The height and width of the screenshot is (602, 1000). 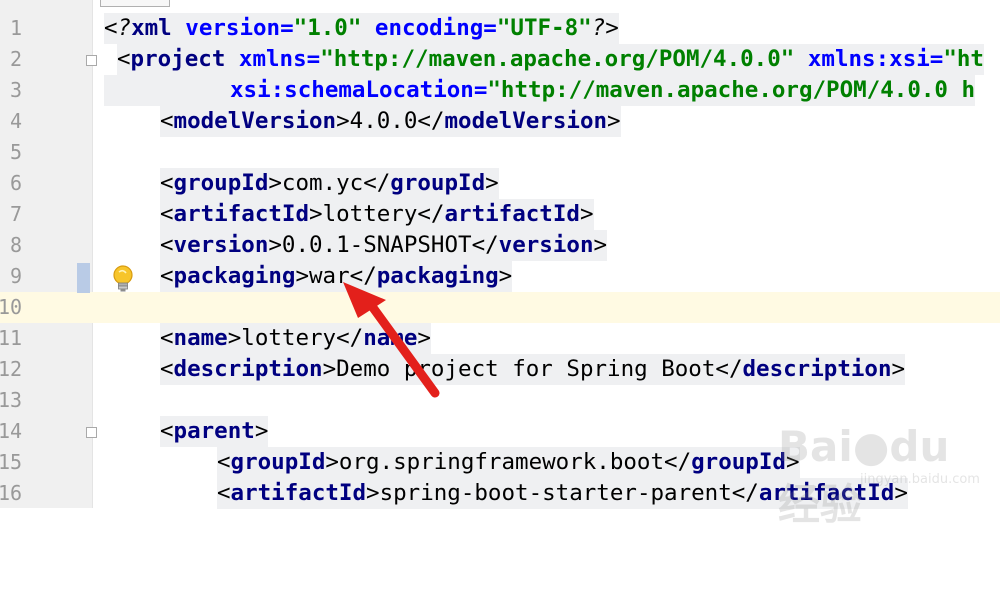 What do you see at coordinates (83, 278) in the screenshot?
I see `change-marker` at bounding box center [83, 278].